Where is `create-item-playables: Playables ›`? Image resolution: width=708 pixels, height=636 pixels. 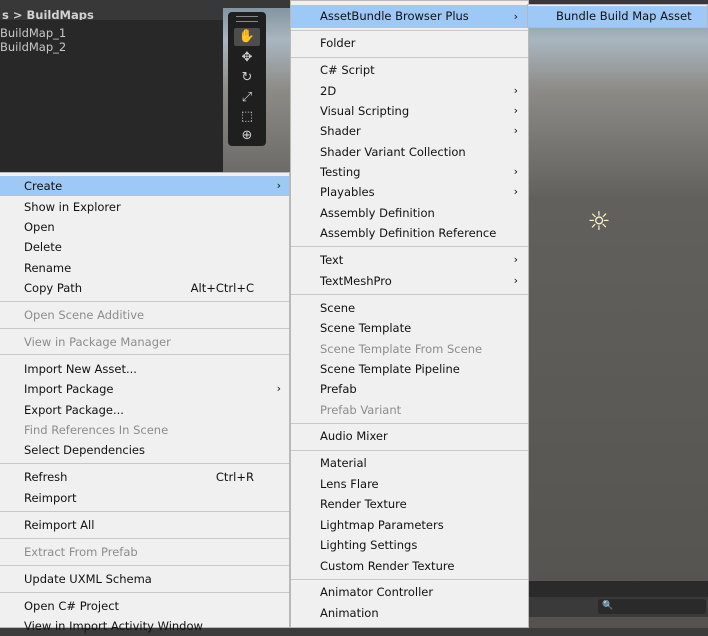
create-item-playables: Playables › is located at coordinates (409, 192).